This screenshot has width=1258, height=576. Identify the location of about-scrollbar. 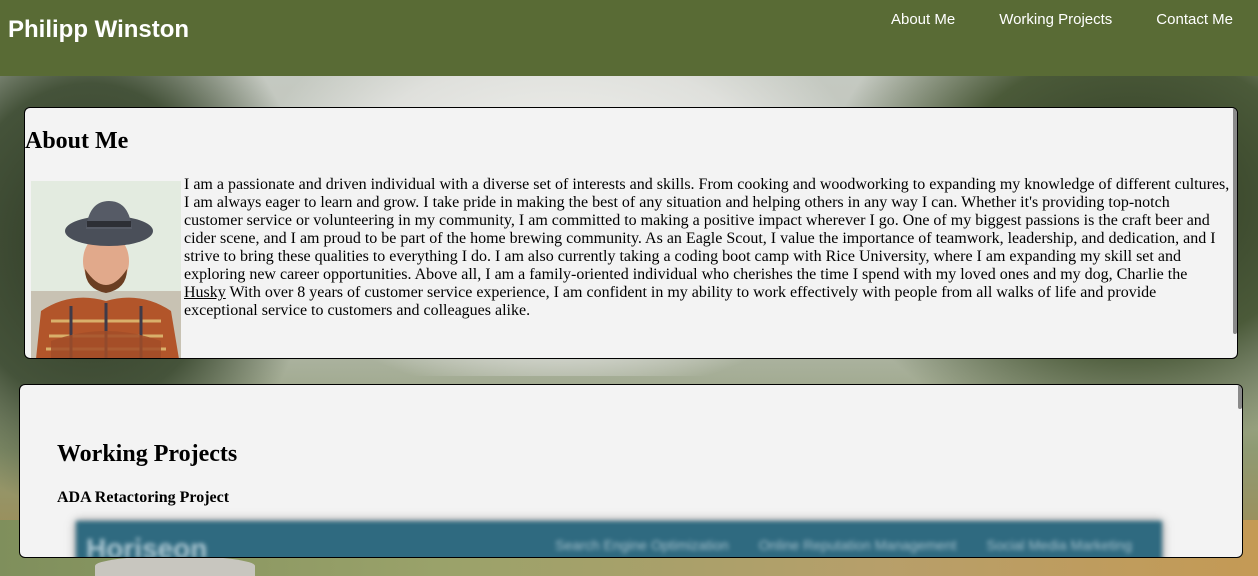
(1235, 221).